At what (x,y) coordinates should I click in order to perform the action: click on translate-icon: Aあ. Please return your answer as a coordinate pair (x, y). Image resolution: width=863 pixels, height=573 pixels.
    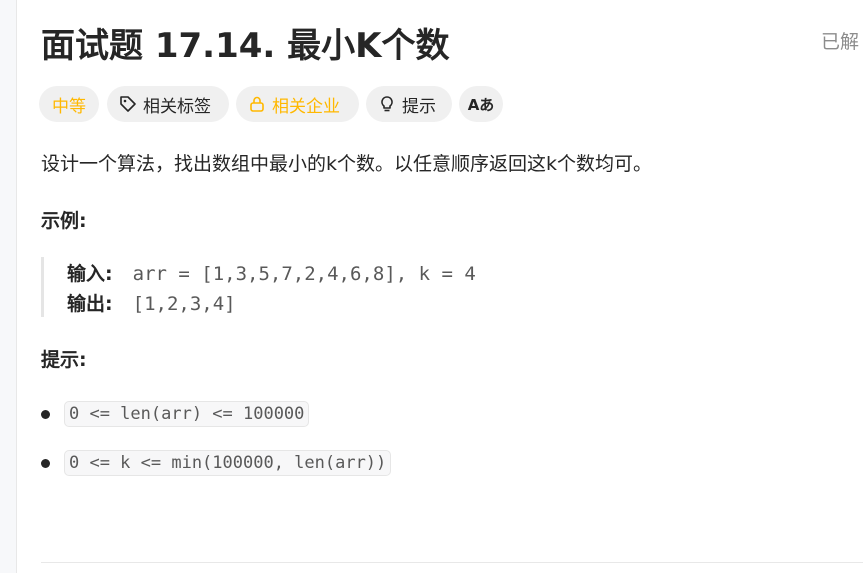
    Looking at the image, I should click on (481, 104).